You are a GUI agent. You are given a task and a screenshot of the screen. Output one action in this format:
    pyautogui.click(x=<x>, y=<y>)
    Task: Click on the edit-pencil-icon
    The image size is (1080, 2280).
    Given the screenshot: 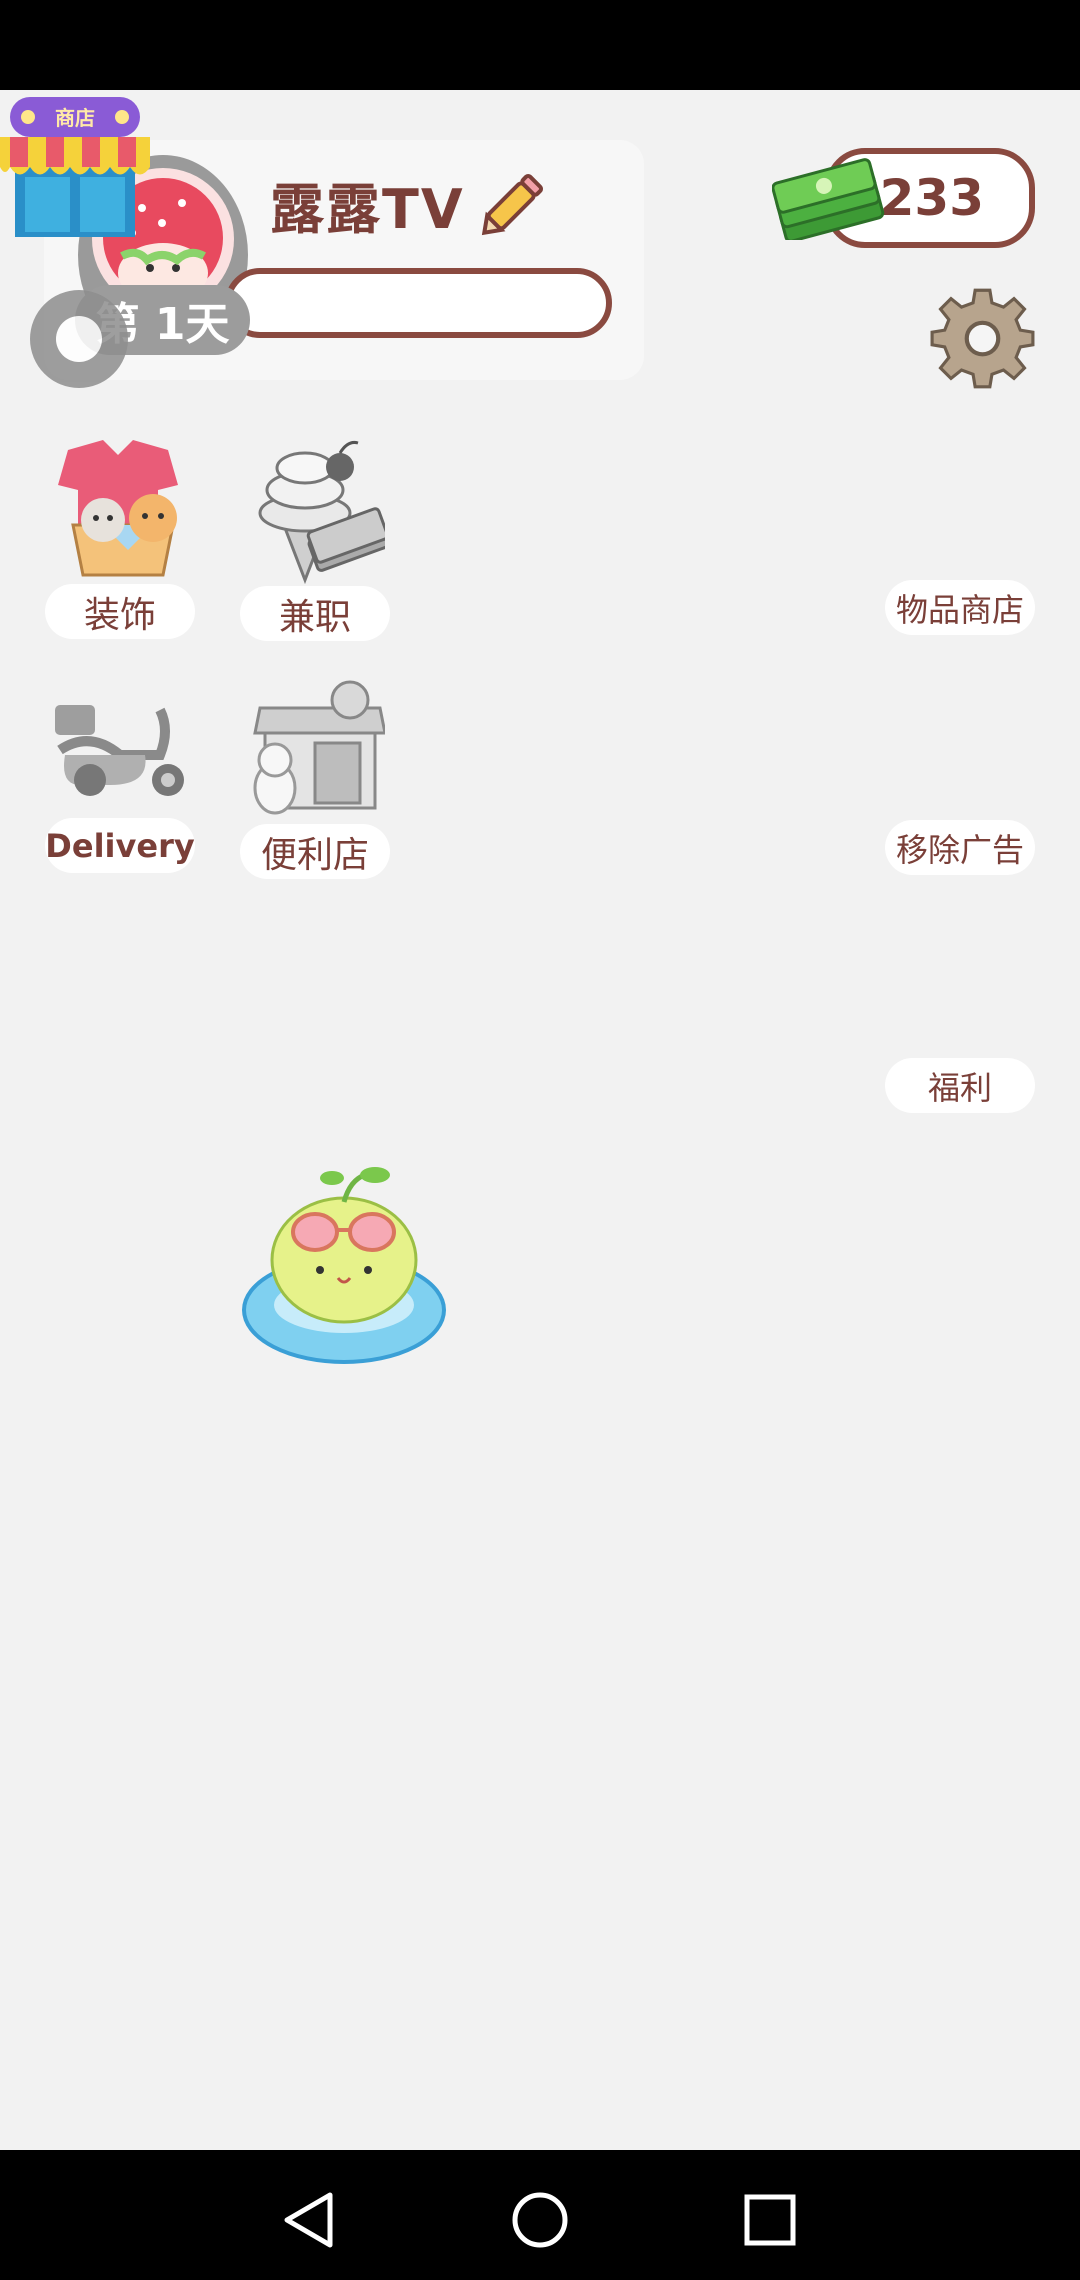 What is the action you would take?
    pyautogui.click(x=514, y=203)
    